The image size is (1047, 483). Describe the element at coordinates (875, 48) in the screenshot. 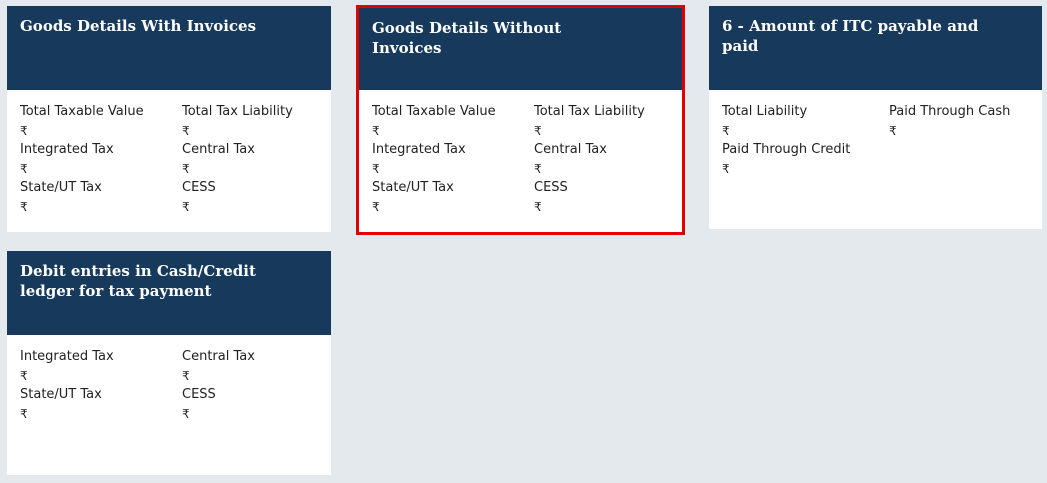

I see `tile-title: 6 - Amount of ITC payable and paid` at that location.